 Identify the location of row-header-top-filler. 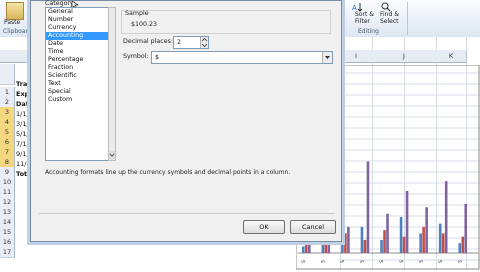
(7, 74).